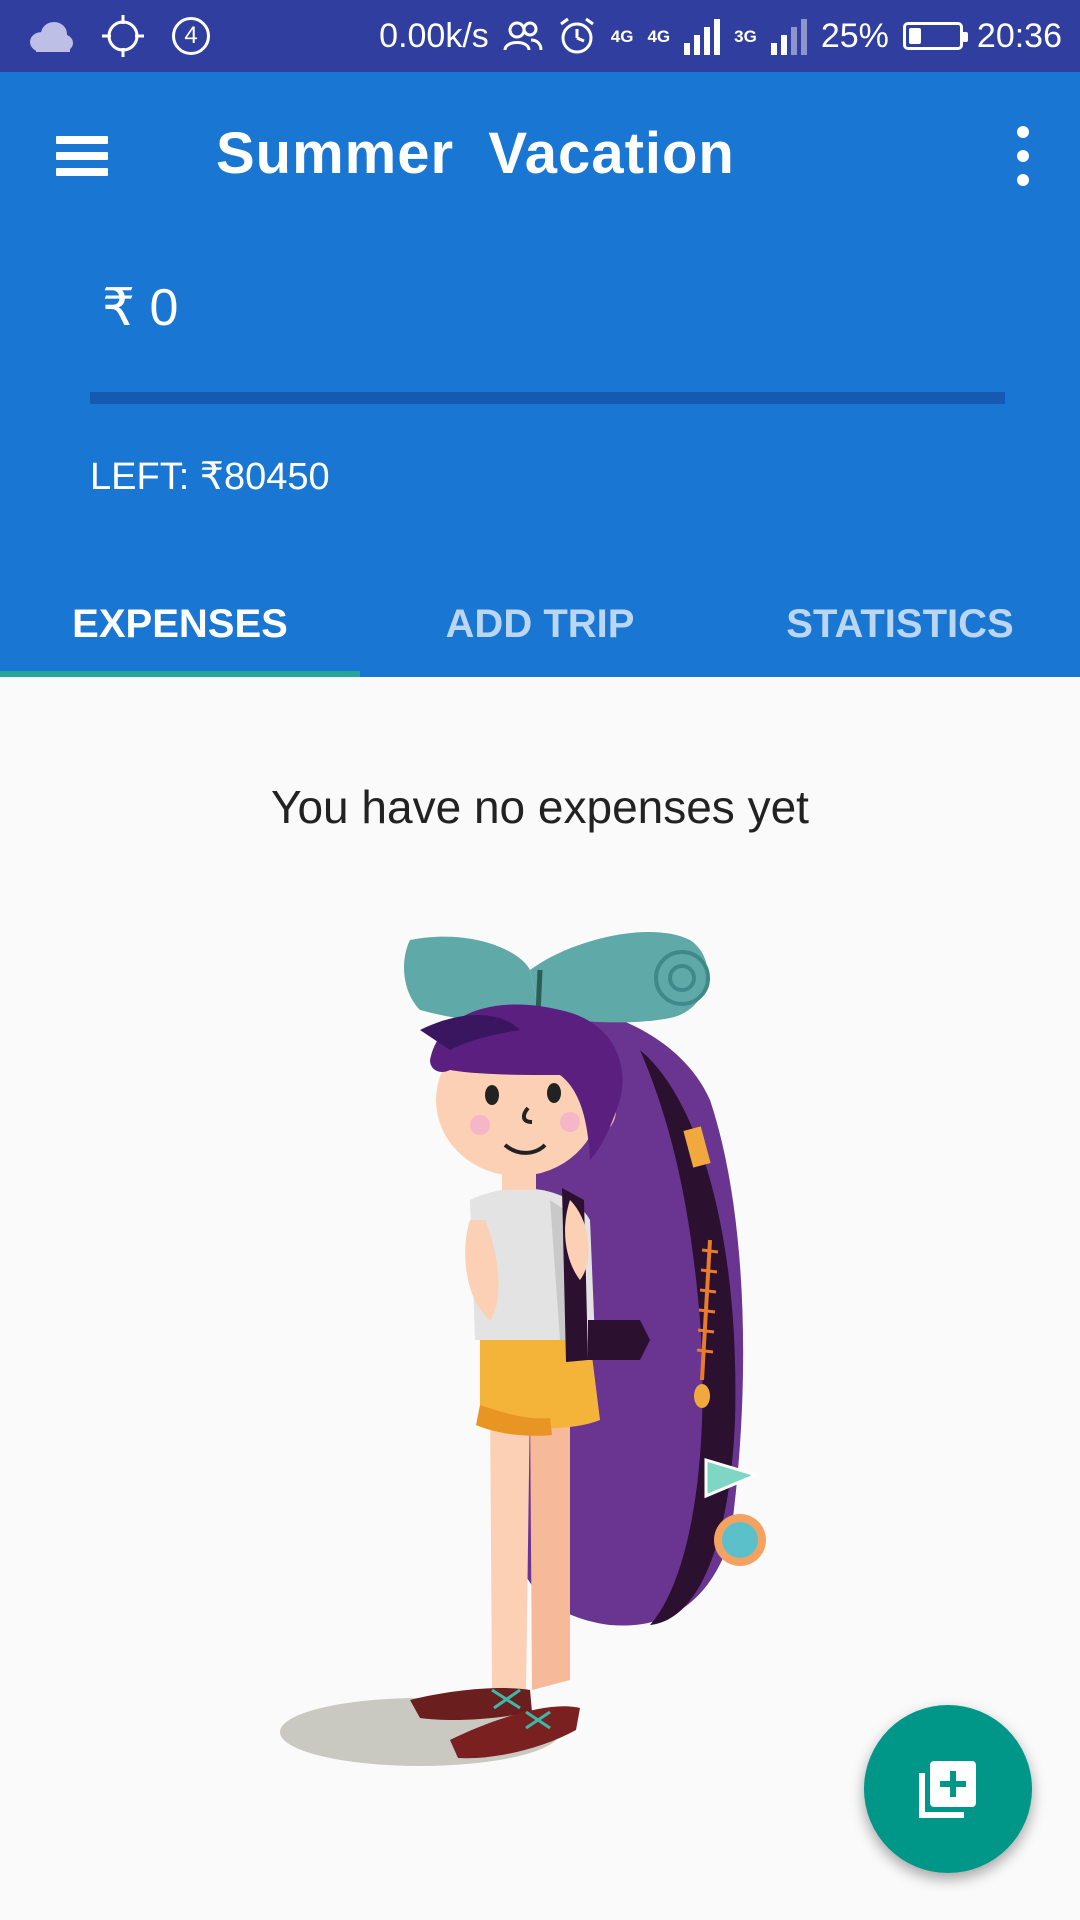 Image resolution: width=1080 pixels, height=1920 pixels. What do you see at coordinates (1019, 35) in the screenshot?
I see `clock-time: 20:36` at bounding box center [1019, 35].